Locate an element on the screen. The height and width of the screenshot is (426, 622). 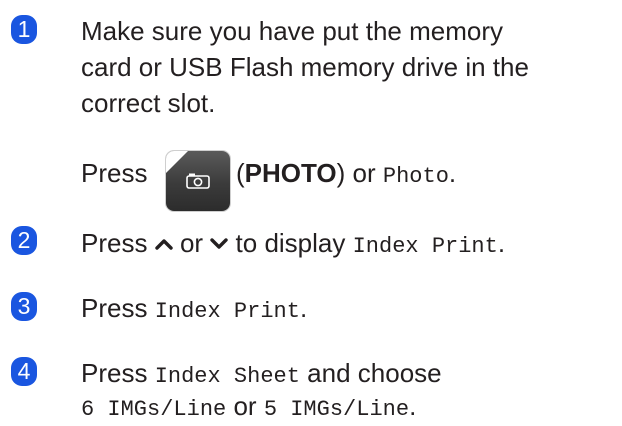
chevron-down-icon is located at coordinates (219, 243).